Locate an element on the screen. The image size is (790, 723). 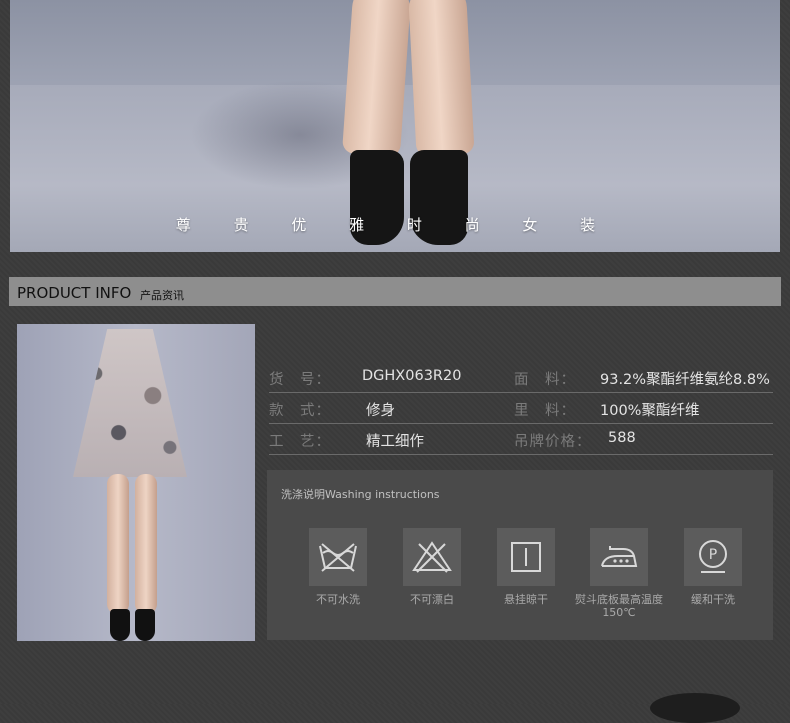
no-bleach-icon is located at coordinates (432, 557).